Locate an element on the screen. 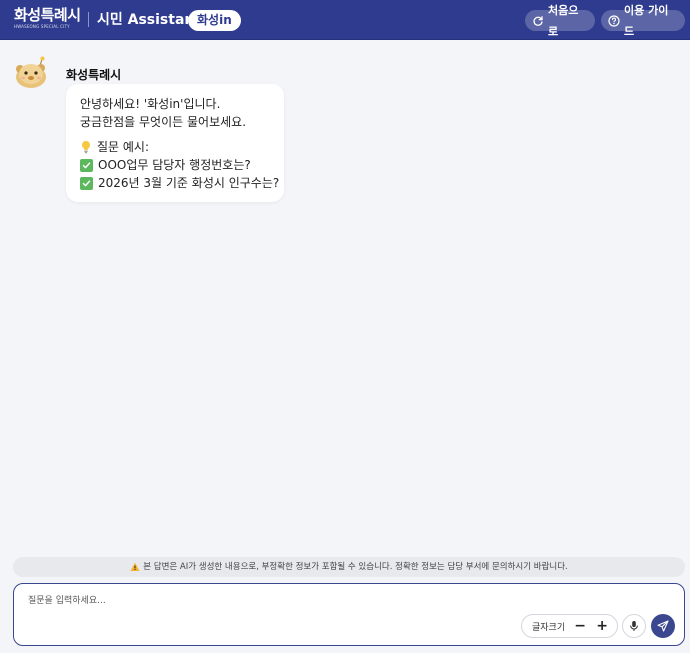 This screenshot has height=653, width=690. example-item: OOO업무 담당자 행정번호는? is located at coordinates (182, 165).